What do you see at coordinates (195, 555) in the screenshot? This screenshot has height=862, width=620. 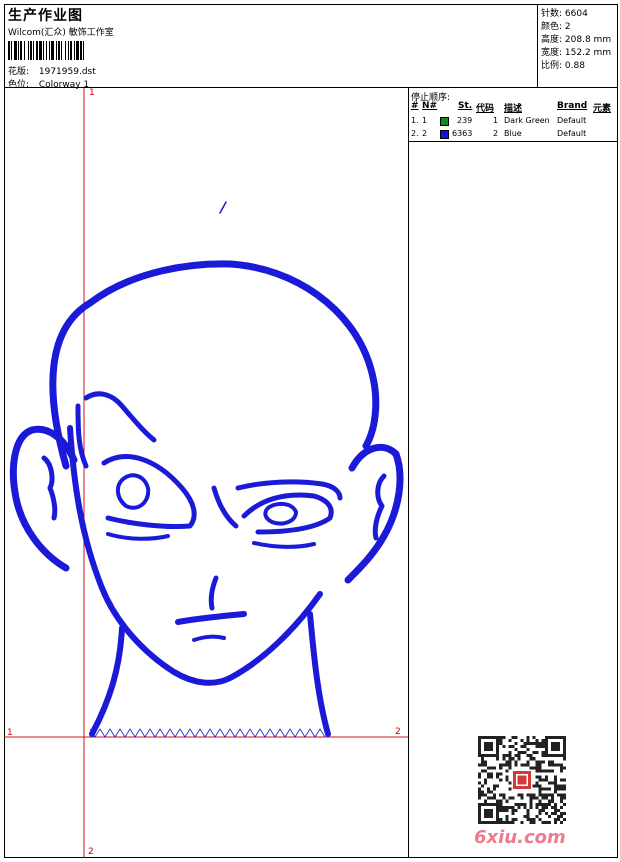 I see `face-outline-lower` at bounding box center [195, 555].